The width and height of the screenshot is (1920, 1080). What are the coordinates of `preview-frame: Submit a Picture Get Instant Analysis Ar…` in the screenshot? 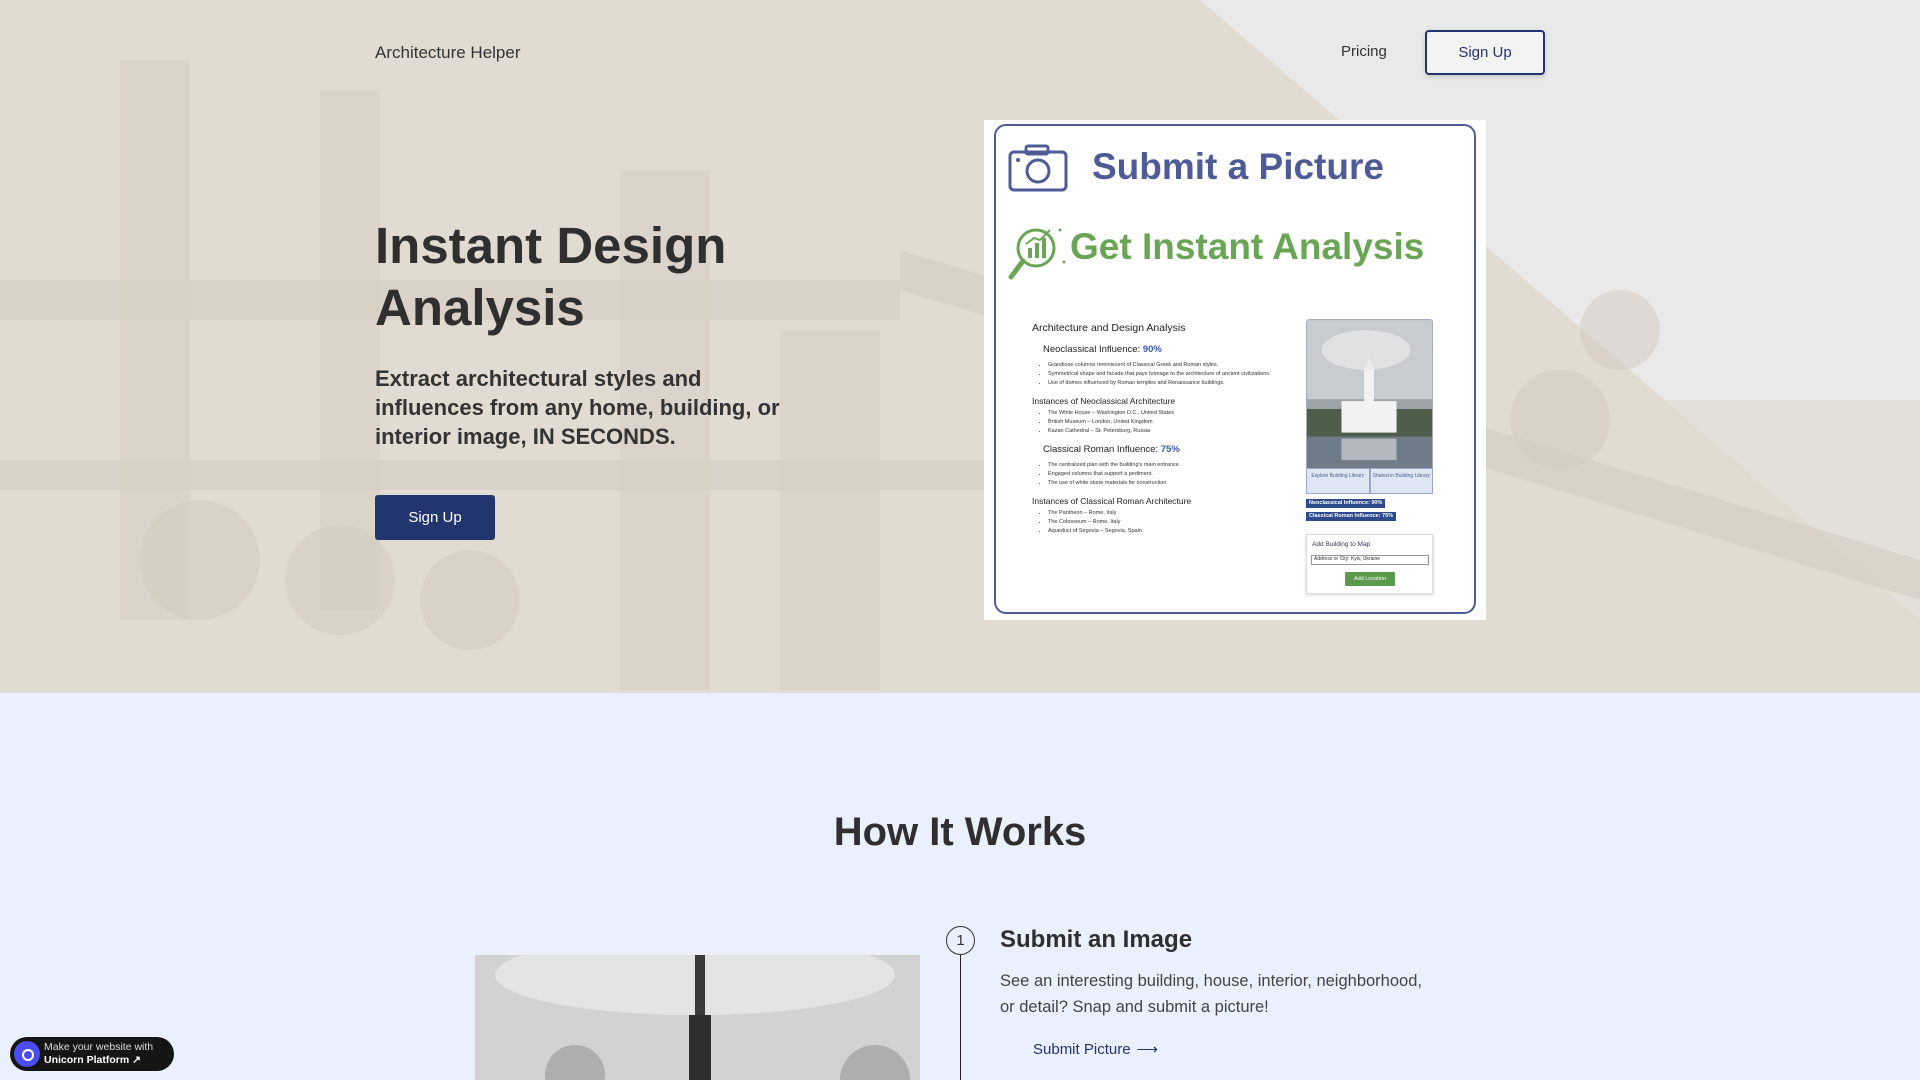 It's located at (1235, 369).